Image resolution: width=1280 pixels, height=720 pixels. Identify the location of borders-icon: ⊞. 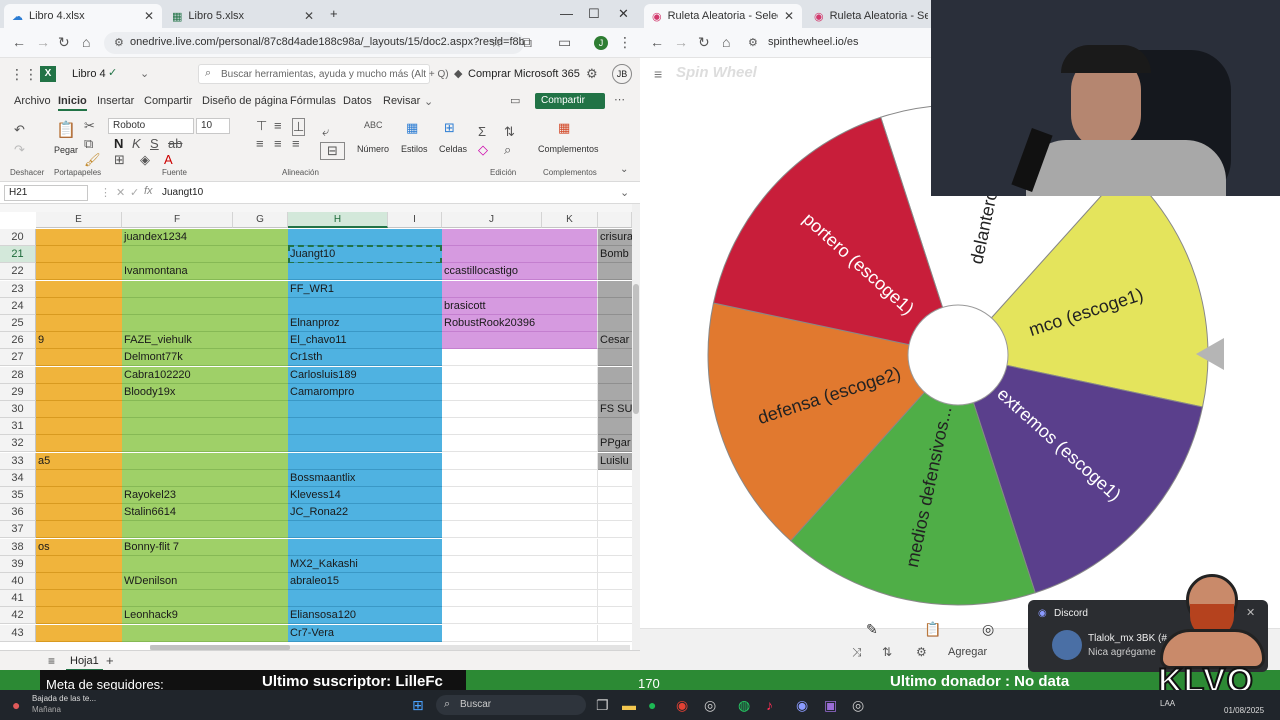
(119, 160).